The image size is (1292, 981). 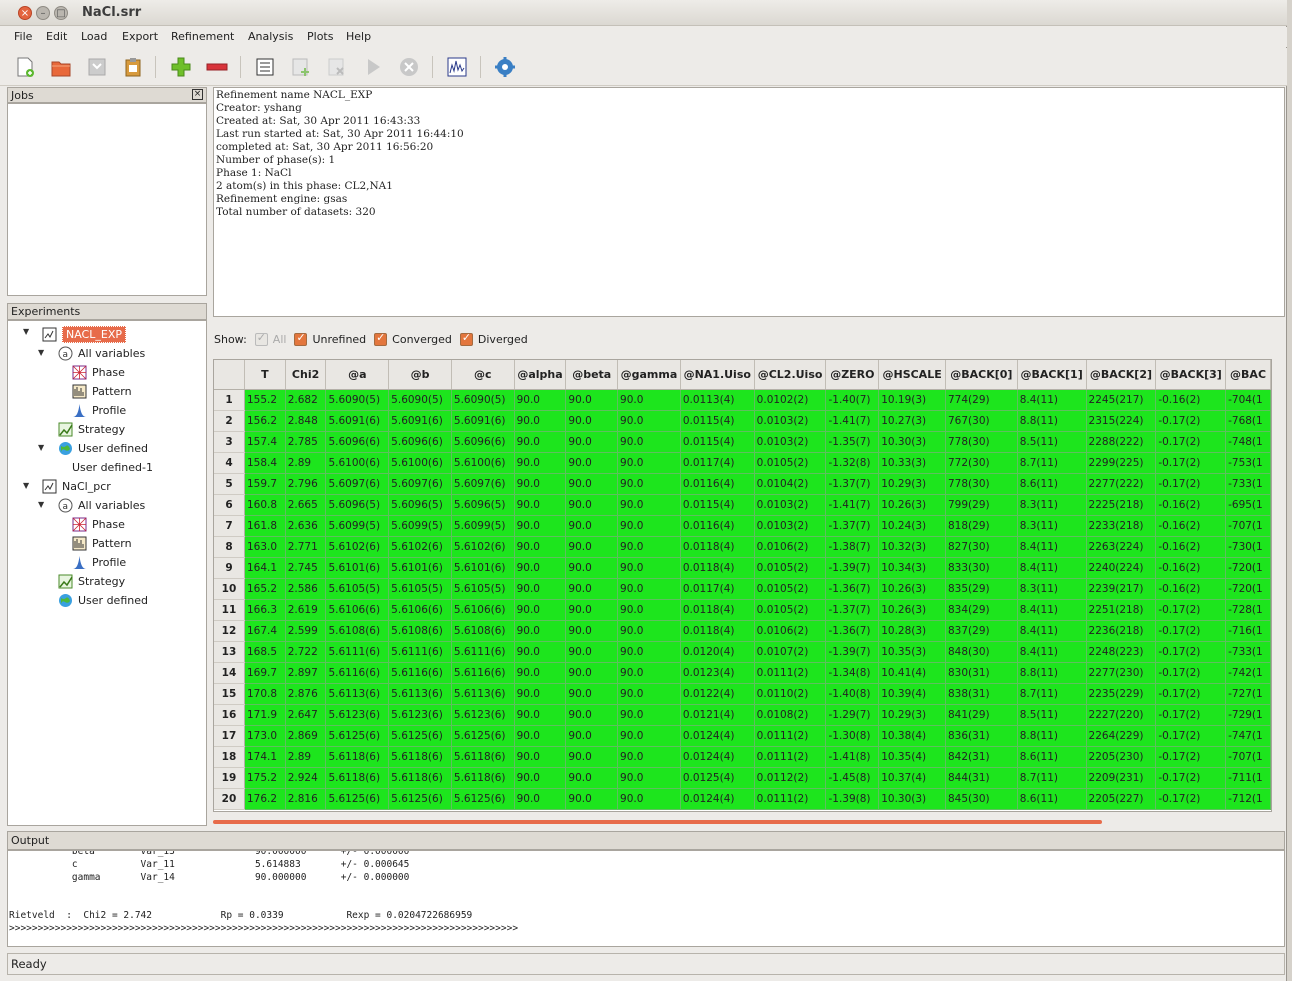 What do you see at coordinates (852, 610) in the screenshot?
I see `table-cell: -1.37(7)` at bounding box center [852, 610].